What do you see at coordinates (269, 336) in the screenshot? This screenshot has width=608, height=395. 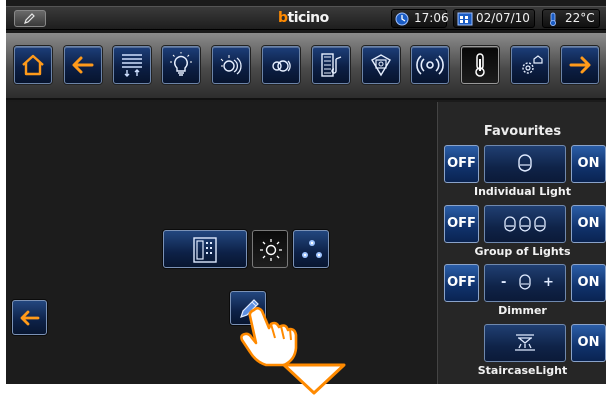 I see `touch-hand-icon` at bounding box center [269, 336].